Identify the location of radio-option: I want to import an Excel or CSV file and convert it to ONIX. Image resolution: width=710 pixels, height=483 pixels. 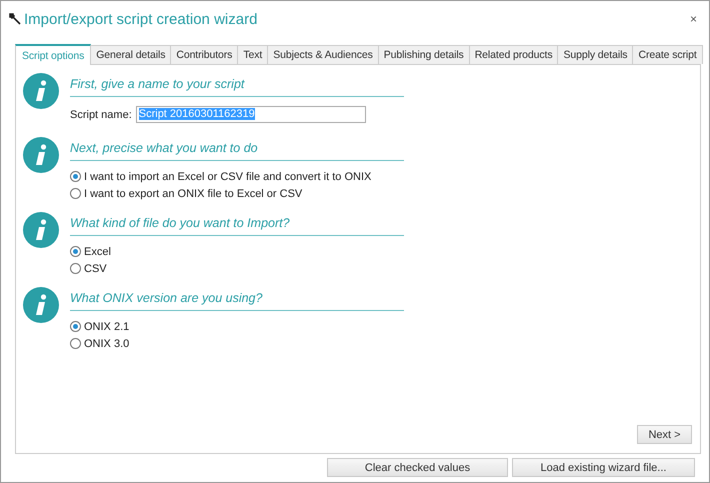
(237, 176).